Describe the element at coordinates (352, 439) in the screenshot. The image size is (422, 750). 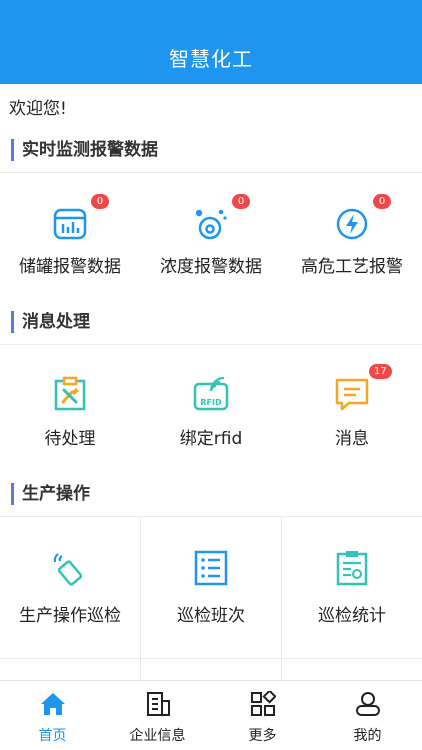
I see `messages-label: 消息` at that location.